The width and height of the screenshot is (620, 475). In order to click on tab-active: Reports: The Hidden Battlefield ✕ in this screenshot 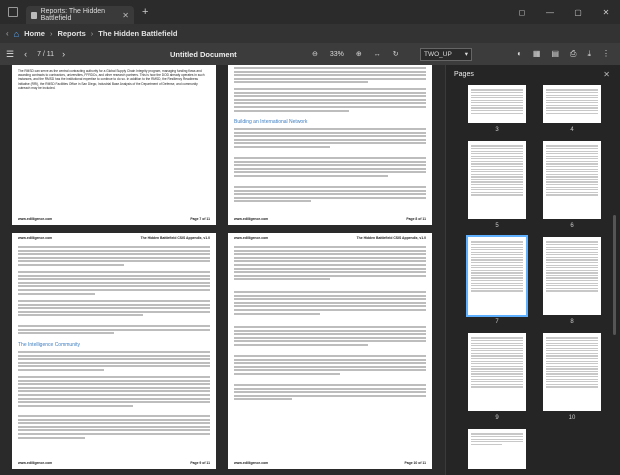, I will do `click(80, 15)`.